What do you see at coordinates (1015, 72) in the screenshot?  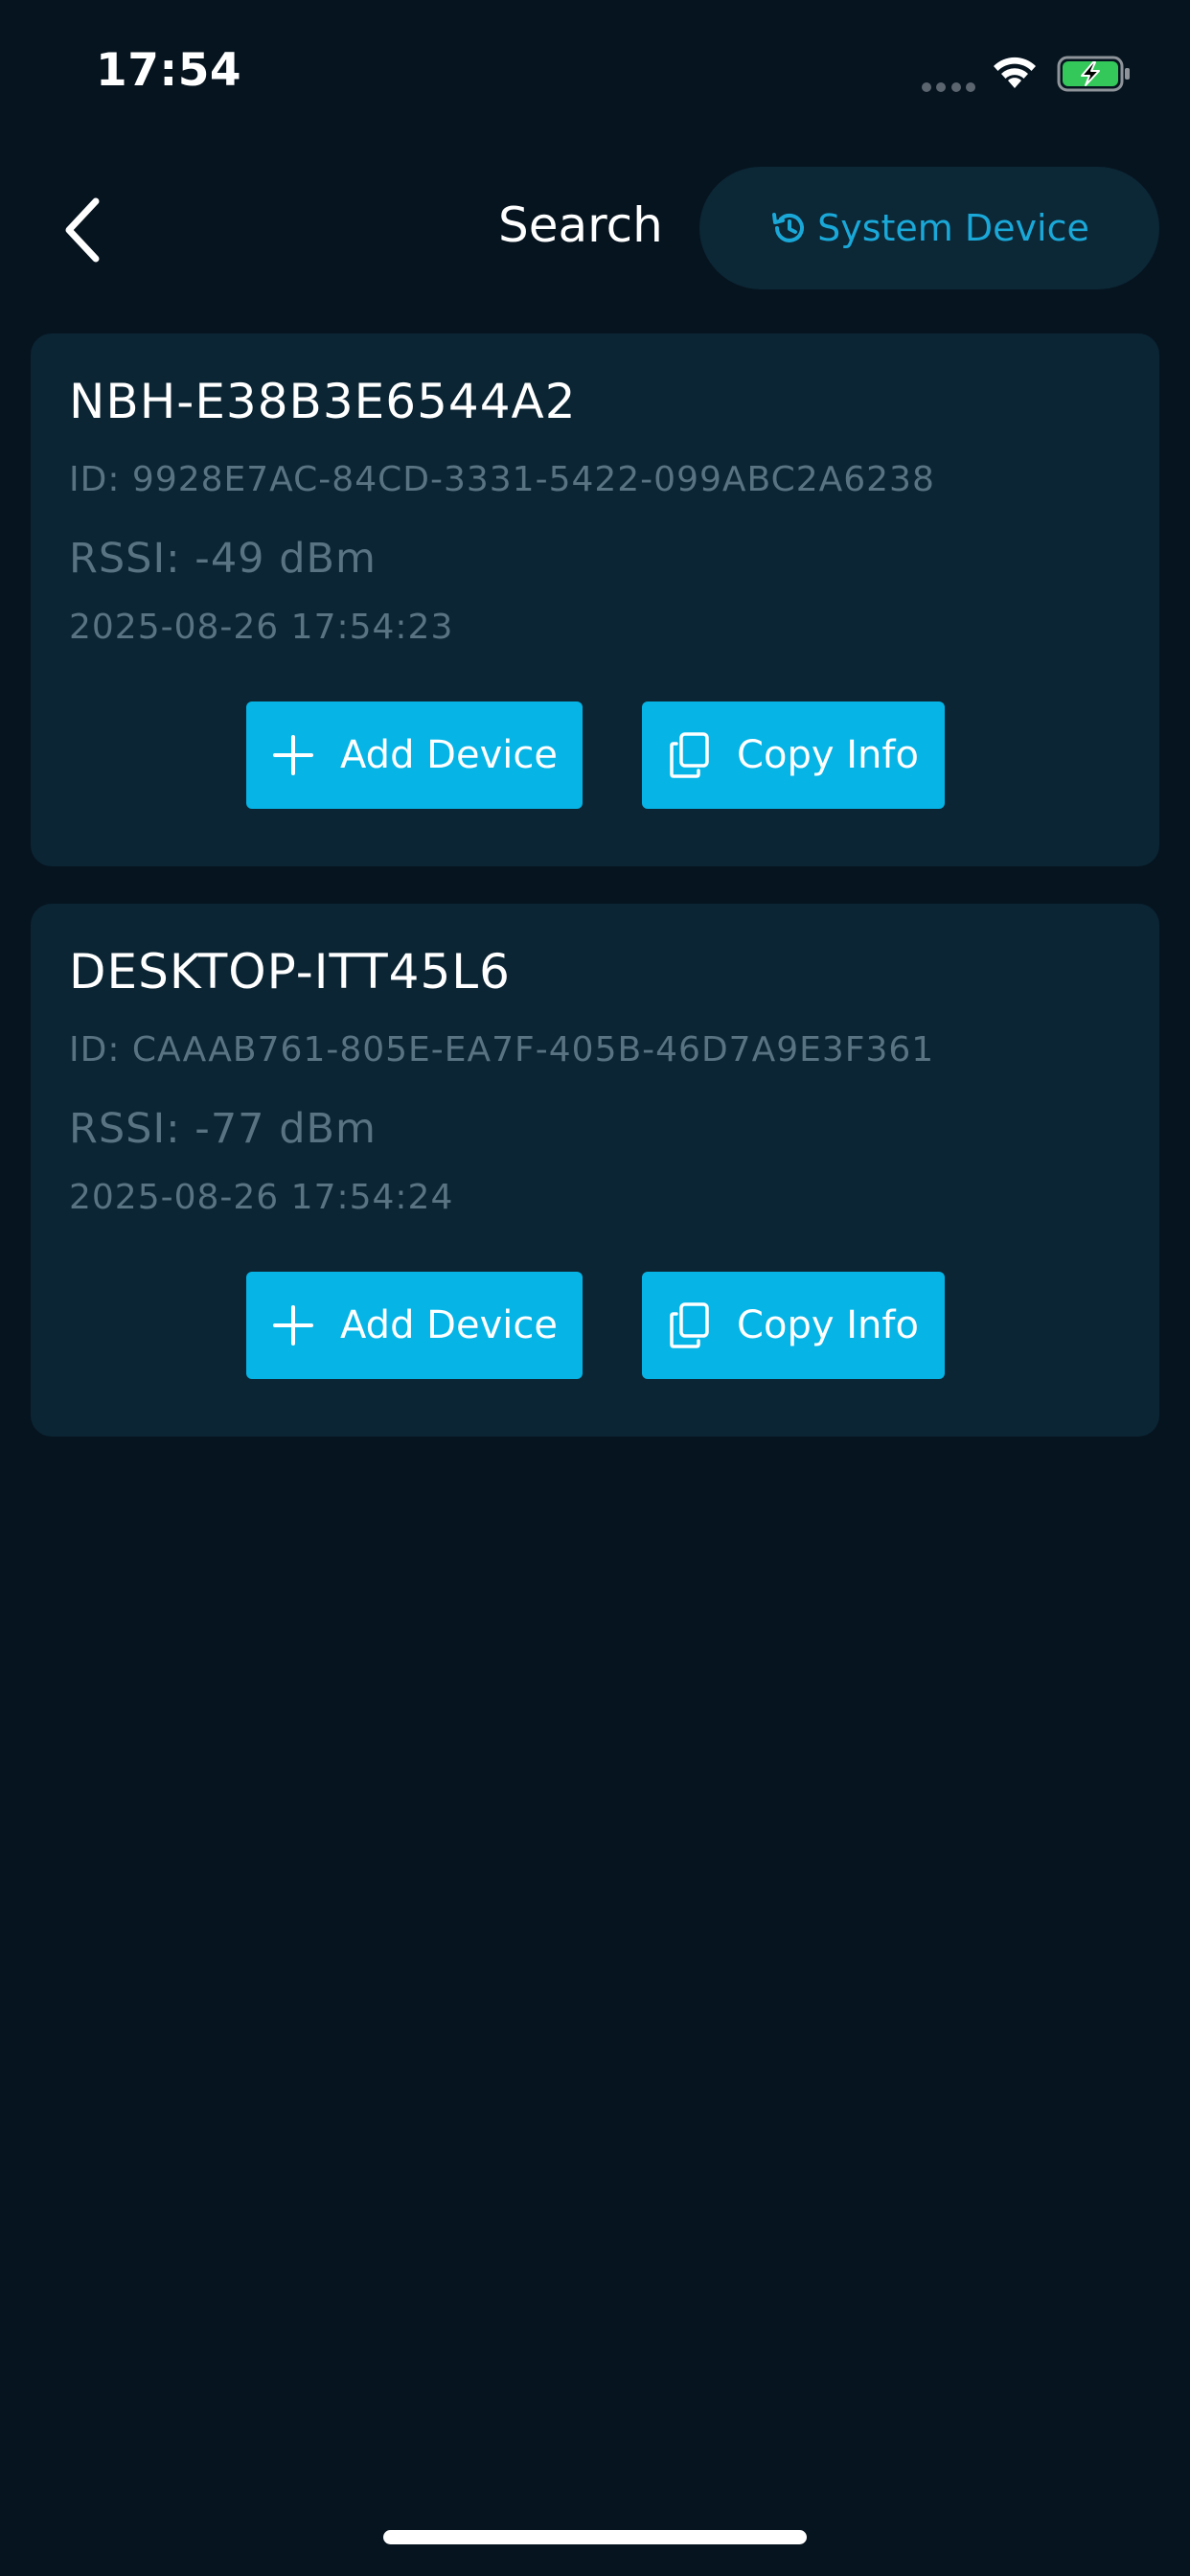 I see `wifi-icon` at bounding box center [1015, 72].